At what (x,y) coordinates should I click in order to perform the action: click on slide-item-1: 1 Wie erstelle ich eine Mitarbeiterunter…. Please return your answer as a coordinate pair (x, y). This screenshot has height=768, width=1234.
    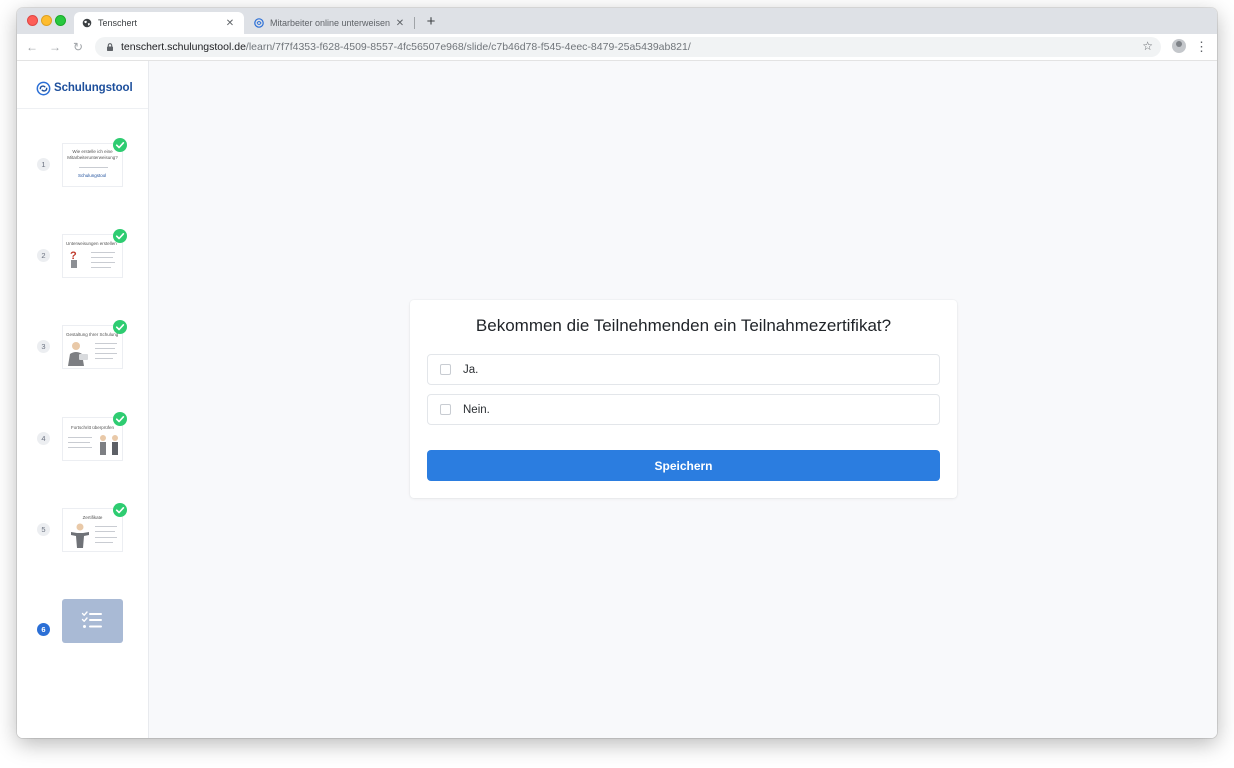
    Looking at the image, I should click on (82, 163).